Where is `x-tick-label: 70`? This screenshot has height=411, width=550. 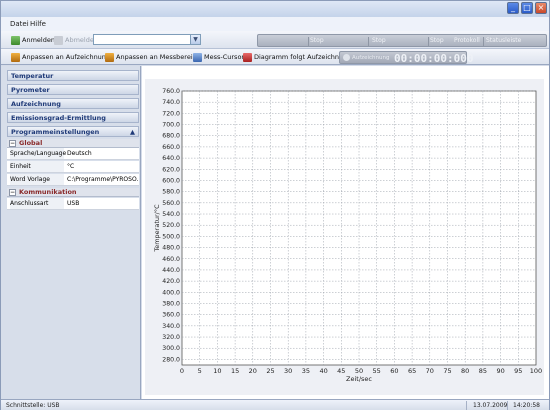
x-tick-label: 70 is located at coordinates (430, 371).